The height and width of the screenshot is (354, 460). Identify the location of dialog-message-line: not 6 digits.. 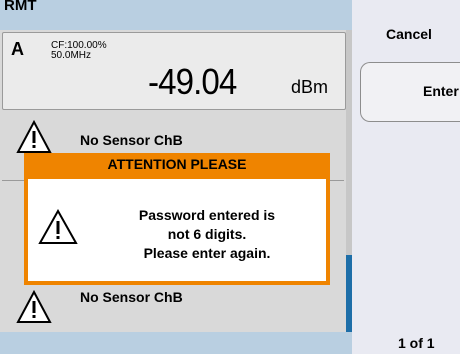
(207, 234).